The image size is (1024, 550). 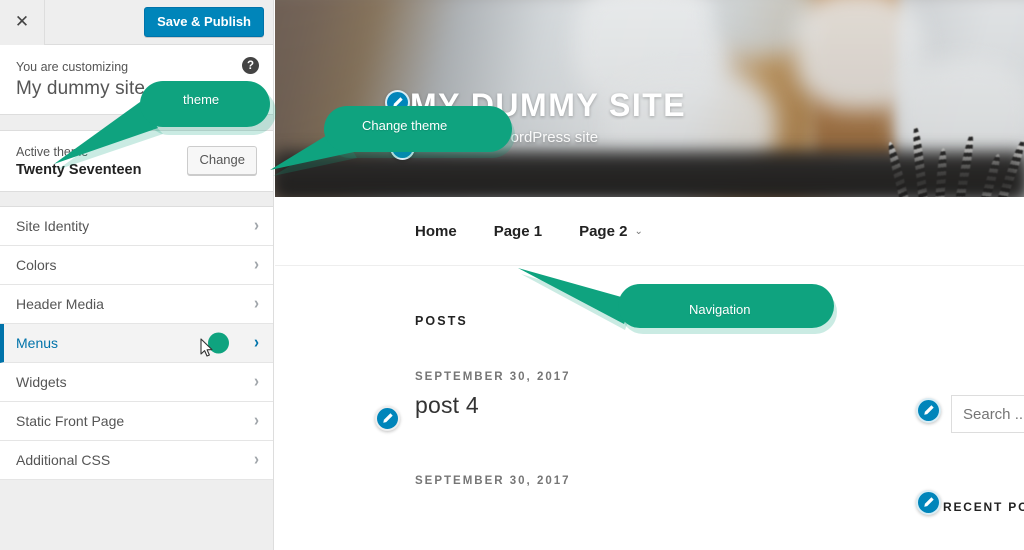 What do you see at coordinates (81, 88) in the screenshot?
I see `customizing-site-name: My dummy site` at bounding box center [81, 88].